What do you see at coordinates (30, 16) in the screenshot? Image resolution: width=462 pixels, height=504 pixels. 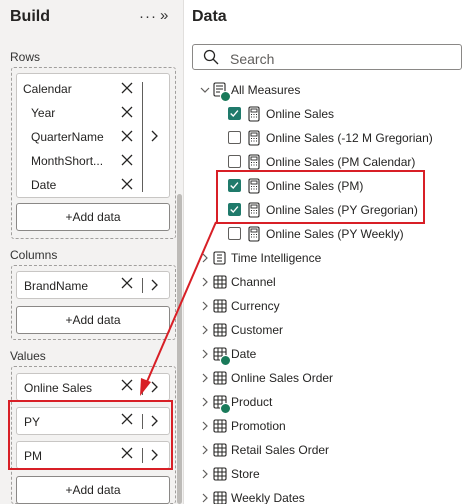 I see `build-pane-title: Build` at bounding box center [30, 16].